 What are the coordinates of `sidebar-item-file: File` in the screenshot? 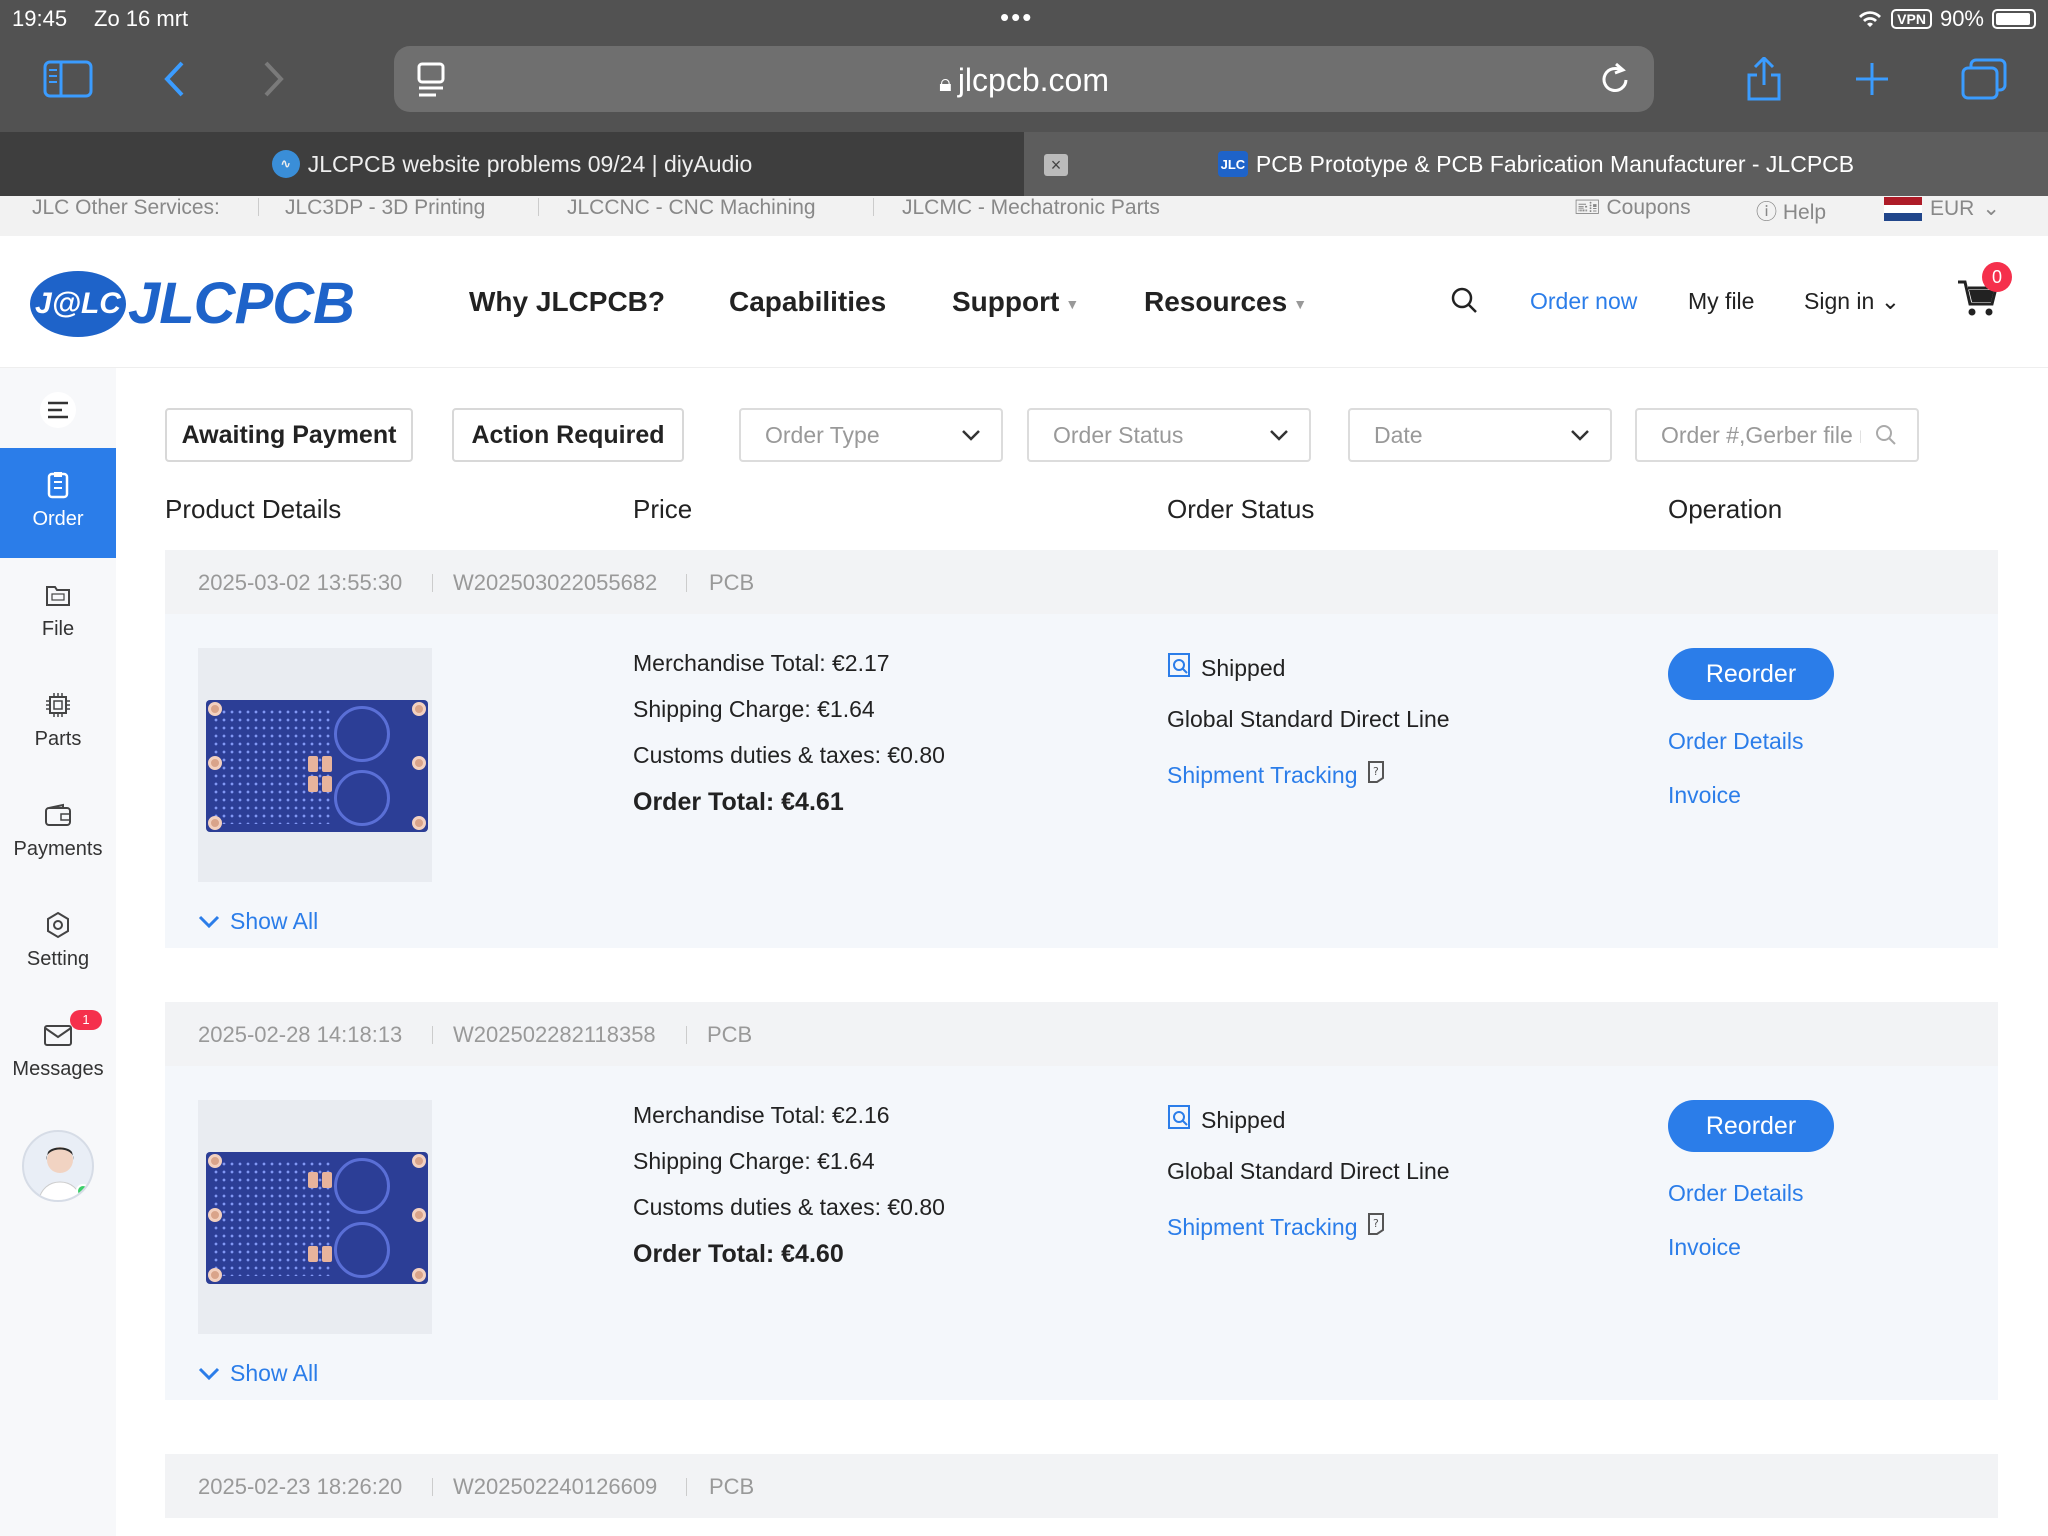 It's located at (58, 613).